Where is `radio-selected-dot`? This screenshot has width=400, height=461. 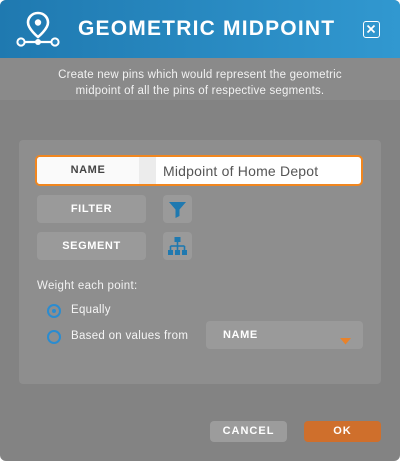
radio-selected-dot is located at coordinates (54, 311).